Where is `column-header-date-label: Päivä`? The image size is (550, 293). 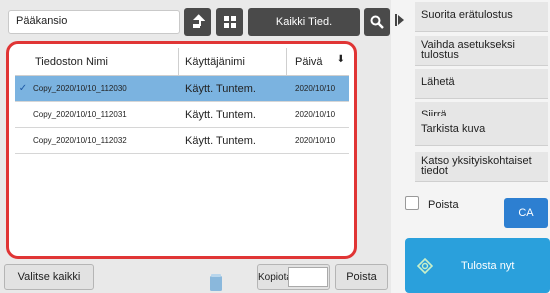
column-header-date-label: Päivä is located at coordinates (309, 61).